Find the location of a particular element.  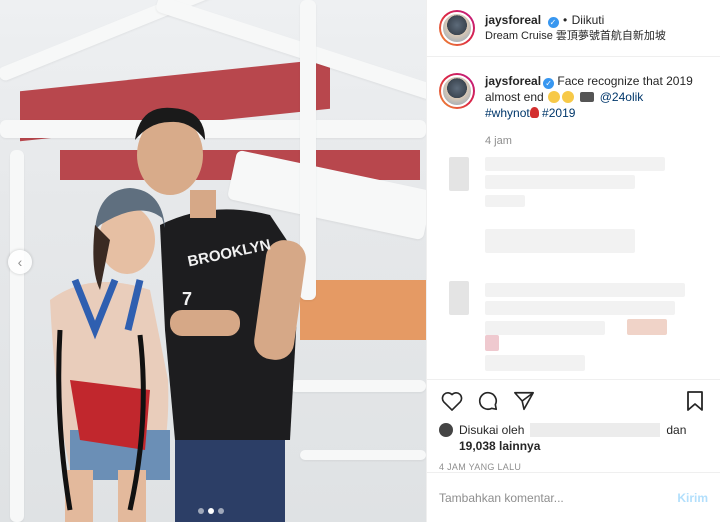

likes-prefix: Disukai oleh is located at coordinates (492, 430).